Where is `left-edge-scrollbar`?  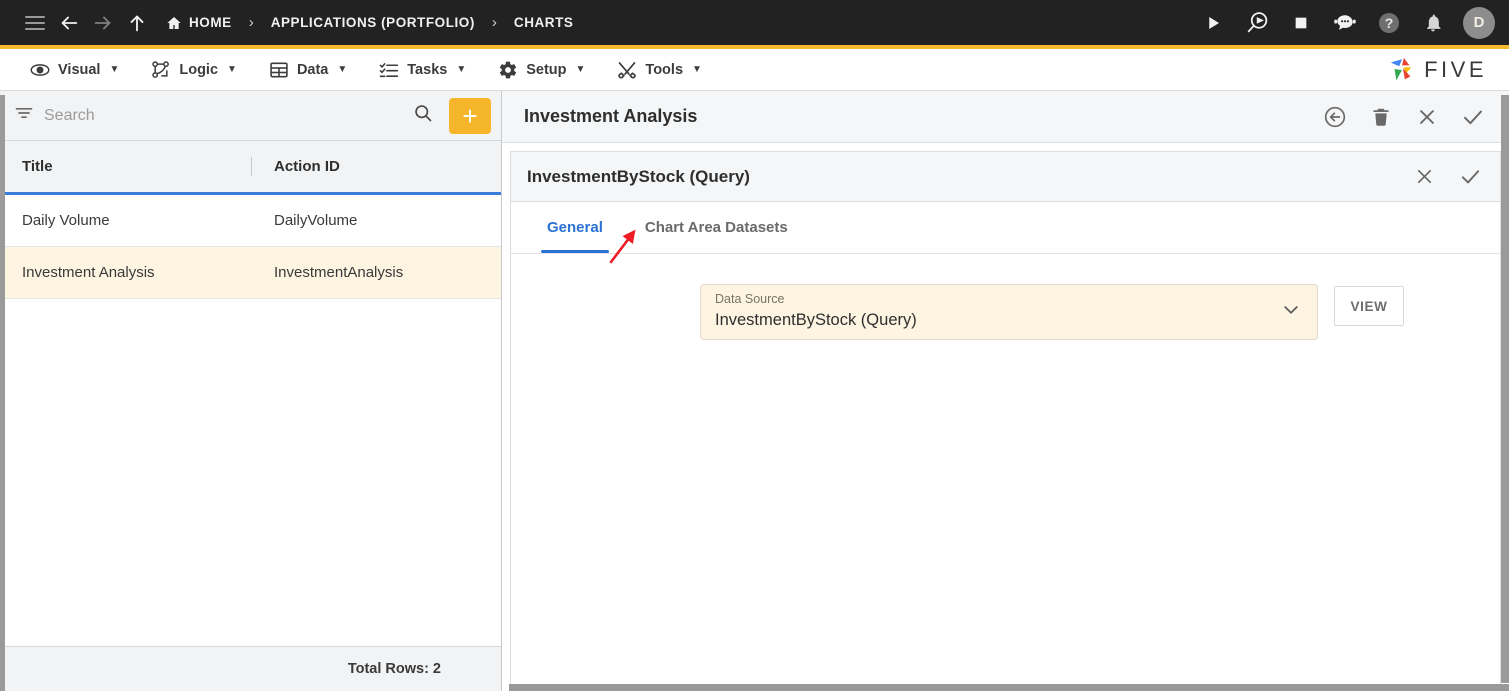 left-edge-scrollbar is located at coordinates (2, 393).